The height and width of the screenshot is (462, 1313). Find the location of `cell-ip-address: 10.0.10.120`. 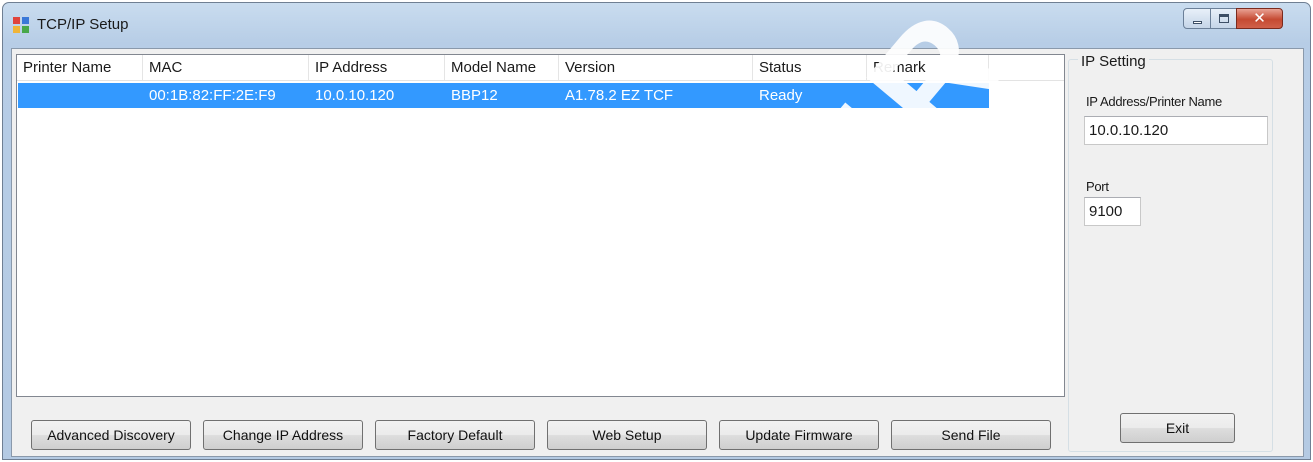

cell-ip-address: 10.0.10.120 is located at coordinates (355, 95).